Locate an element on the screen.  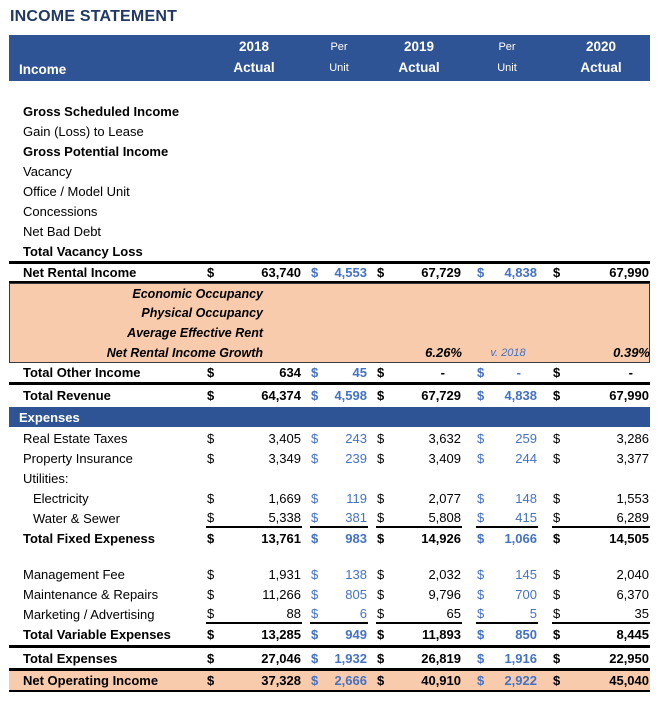
money-cell: $40,910 is located at coordinates (419, 680).